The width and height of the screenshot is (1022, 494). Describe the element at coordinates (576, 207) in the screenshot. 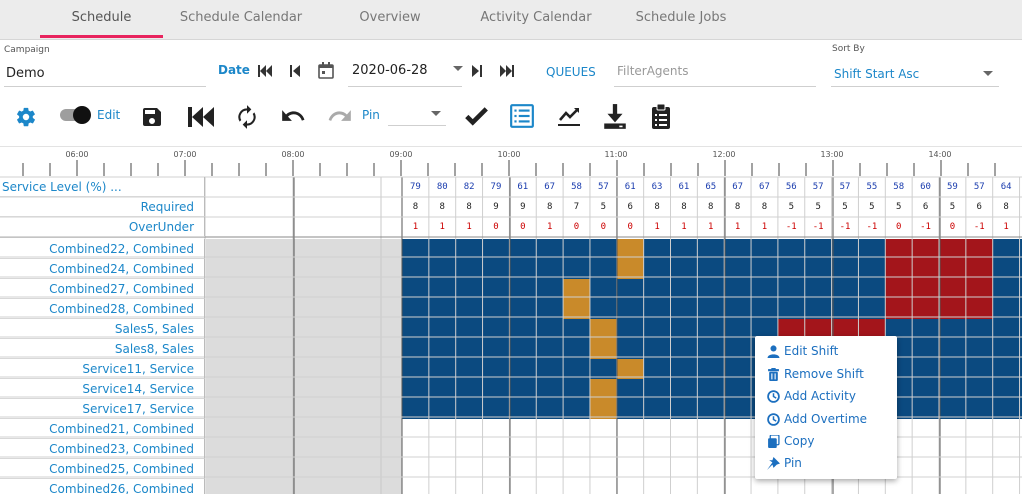

I see `required-cell: 7` at that location.